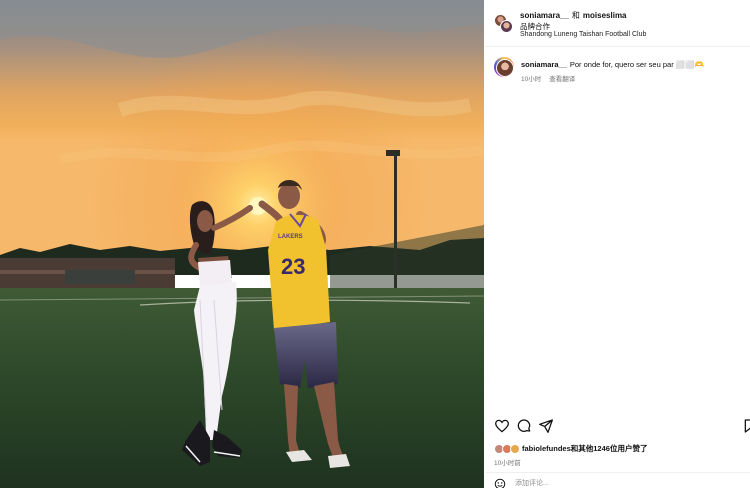 Image resolution: width=750 pixels, height=488 pixels. I want to click on author-username: soniamara__, so click(544, 15).